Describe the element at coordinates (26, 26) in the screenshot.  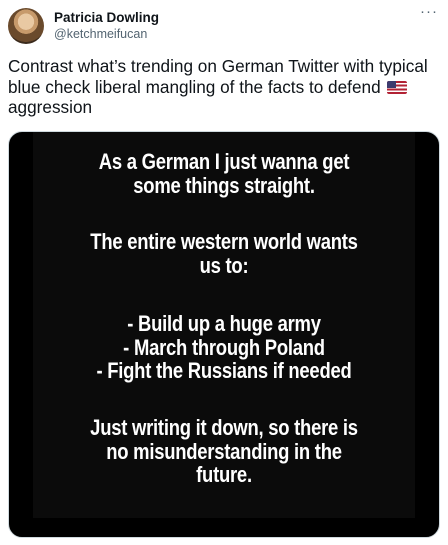
I see `avatar` at that location.